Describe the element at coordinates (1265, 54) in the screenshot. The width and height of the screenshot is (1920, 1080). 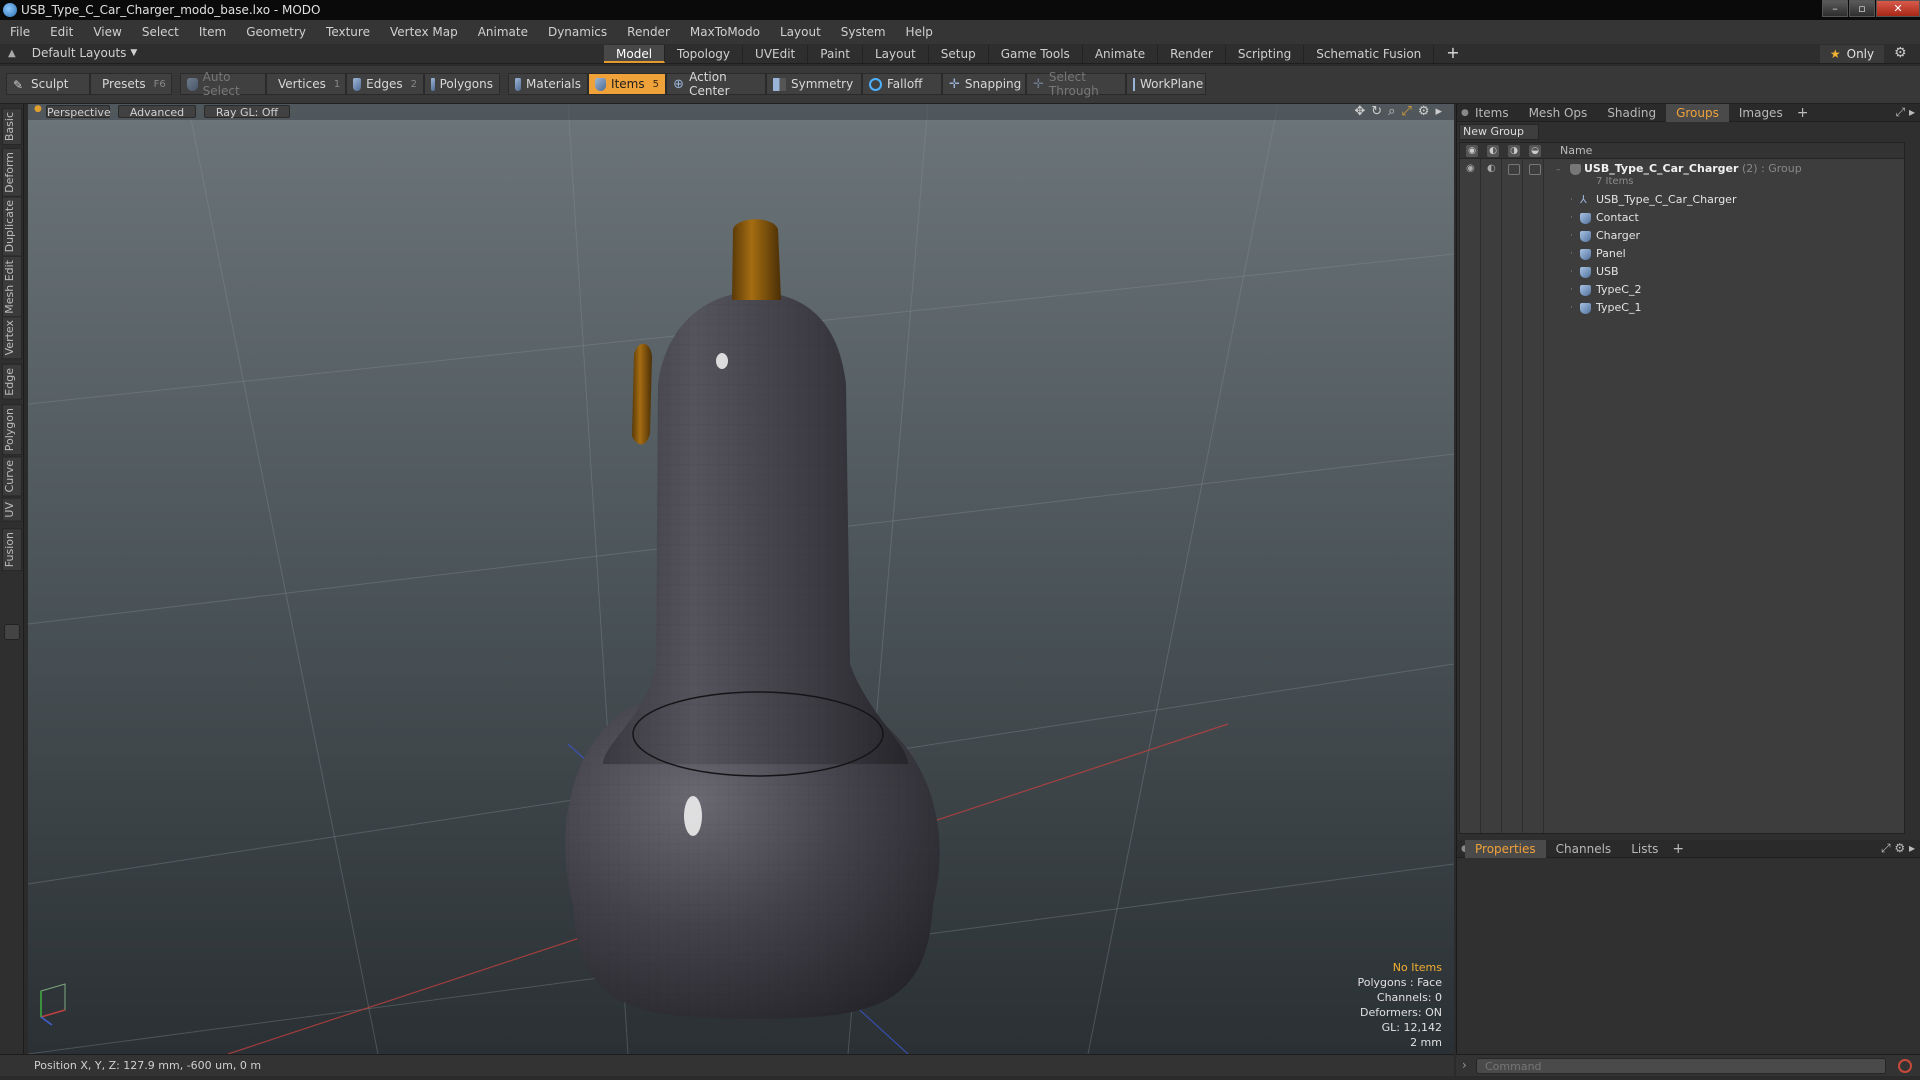
I see `tab-scripting: Scripting` at that location.